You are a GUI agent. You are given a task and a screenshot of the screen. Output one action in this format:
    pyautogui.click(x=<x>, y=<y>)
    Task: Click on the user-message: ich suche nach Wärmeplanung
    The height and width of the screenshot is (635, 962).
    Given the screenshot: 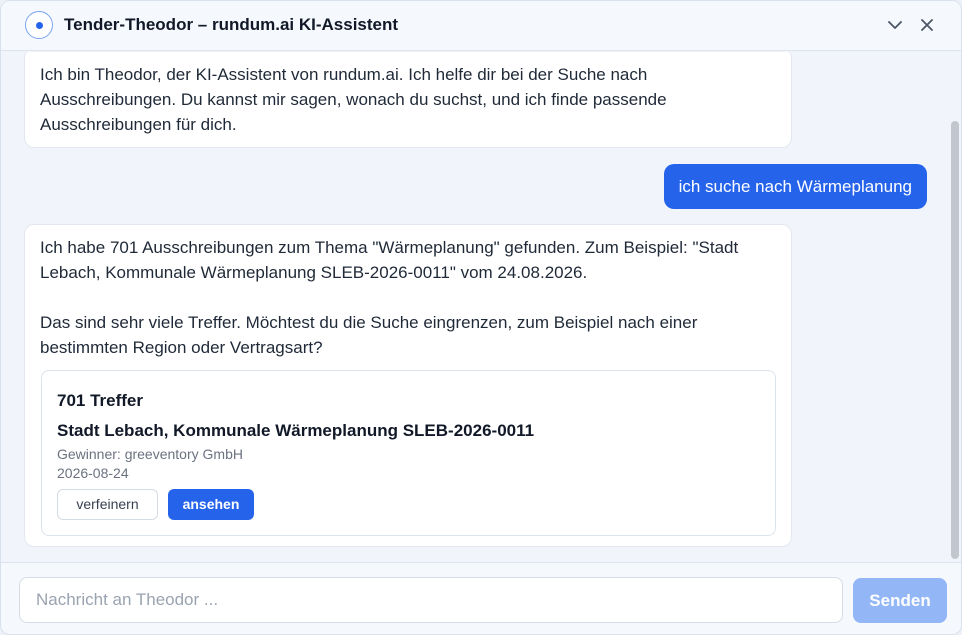 What is the action you would take?
    pyautogui.click(x=795, y=186)
    